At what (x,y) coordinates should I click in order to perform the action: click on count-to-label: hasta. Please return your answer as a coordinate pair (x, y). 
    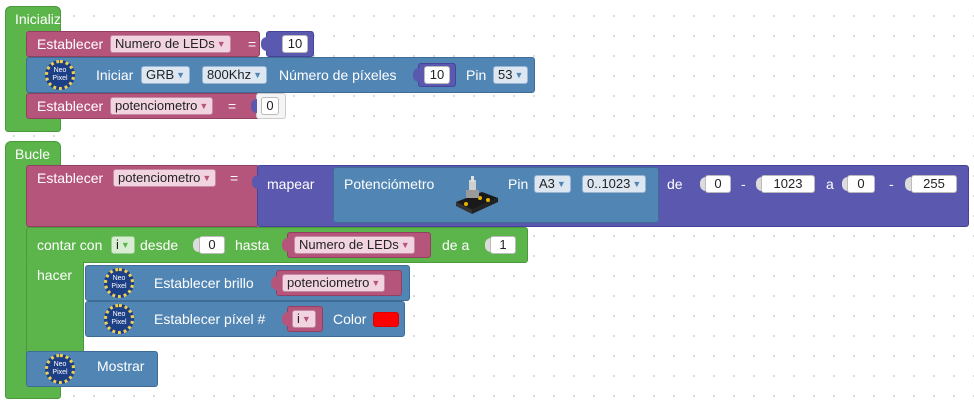
    Looking at the image, I should click on (252, 245).